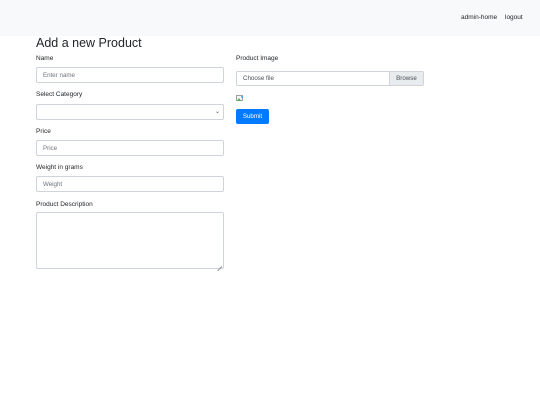 This screenshot has width=540, height=405. Describe the element at coordinates (258, 78) in the screenshot. I see `file-input-text: Choose file` at that location.